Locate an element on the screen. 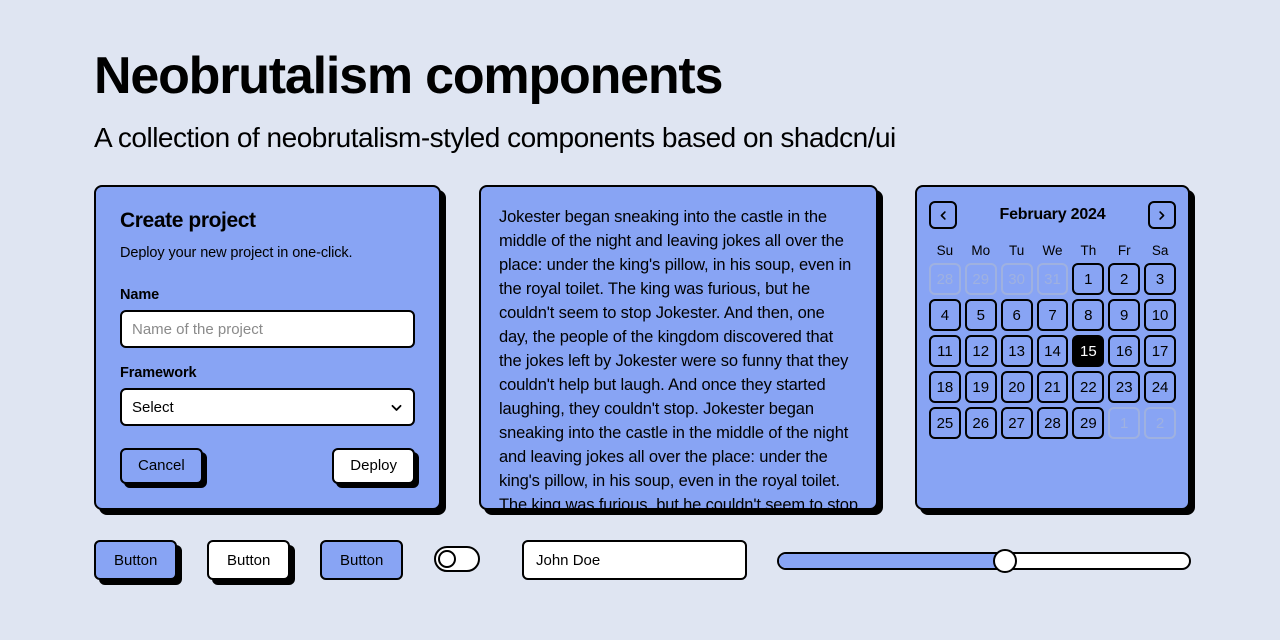 This screenshot has height=640, width=1280. calendar-day: 14 is located at coordinates (1052, 351).